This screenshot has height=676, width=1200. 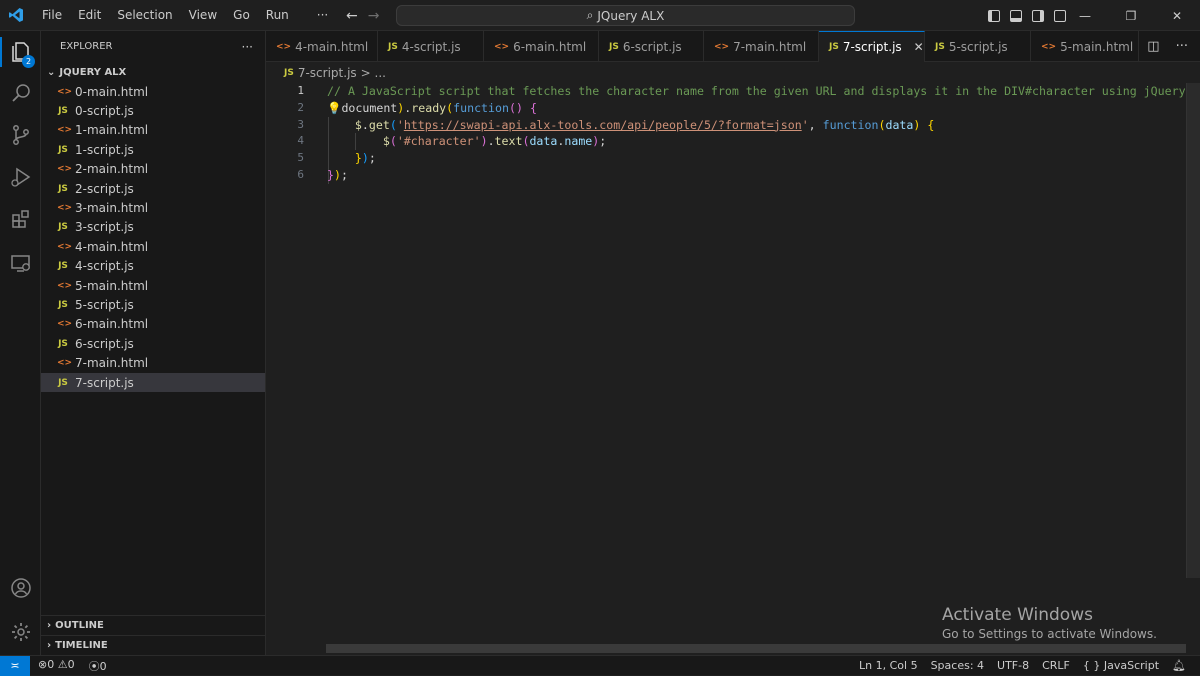 I want to click on split-editor-icon: ◫, so click(x=1153, y=46).